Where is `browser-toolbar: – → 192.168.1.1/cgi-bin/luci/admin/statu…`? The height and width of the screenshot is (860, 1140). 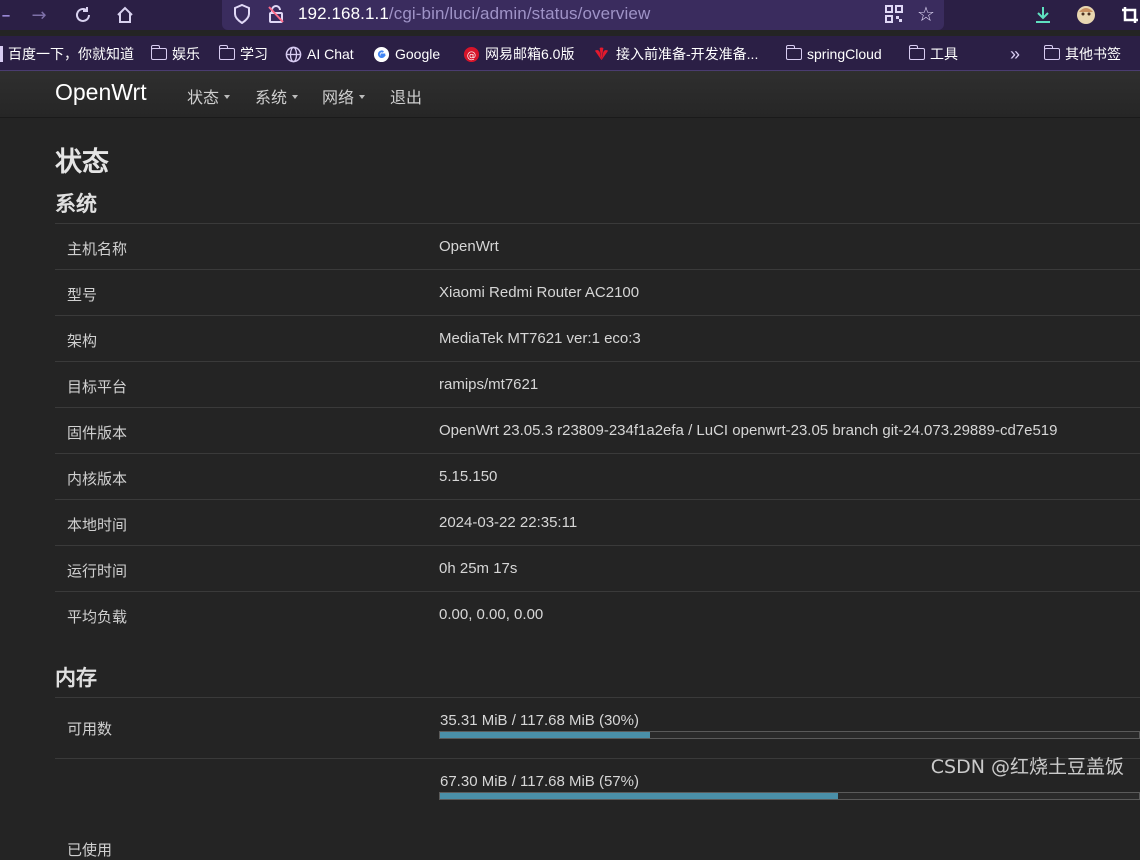 browser-toolbar: – → 192.168.1.1/cgi-bin/luci/admin/statu… is located at coordinates (570, 15).